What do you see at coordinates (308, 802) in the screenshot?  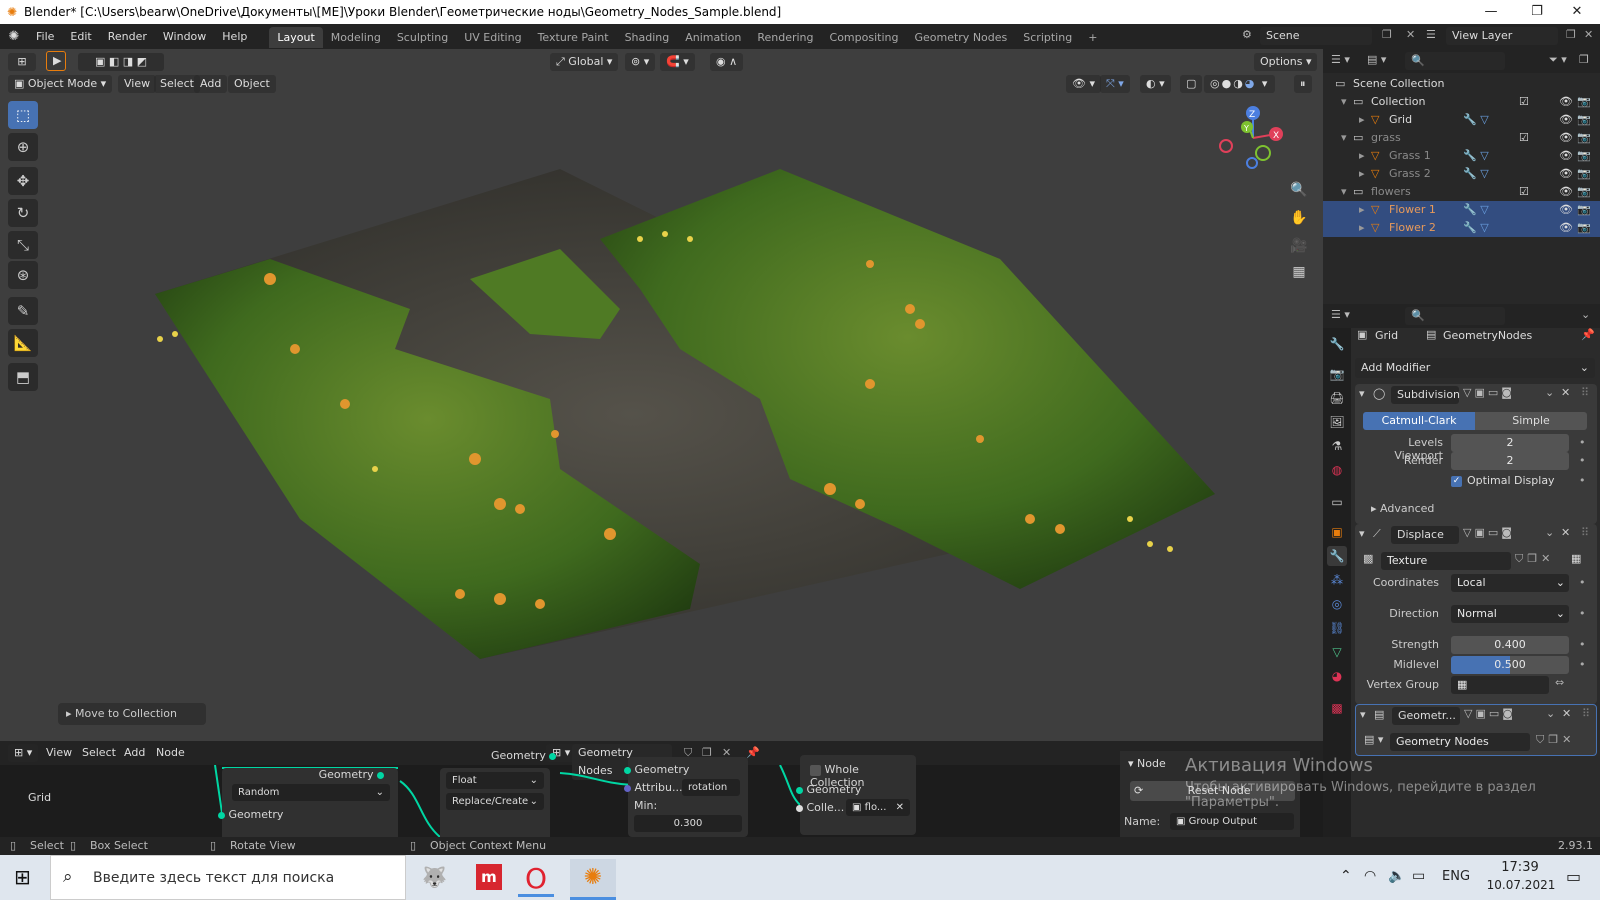 I see `node-distribute: Geometry Random ⌄ Geometry` at bounding box center [308, 802].